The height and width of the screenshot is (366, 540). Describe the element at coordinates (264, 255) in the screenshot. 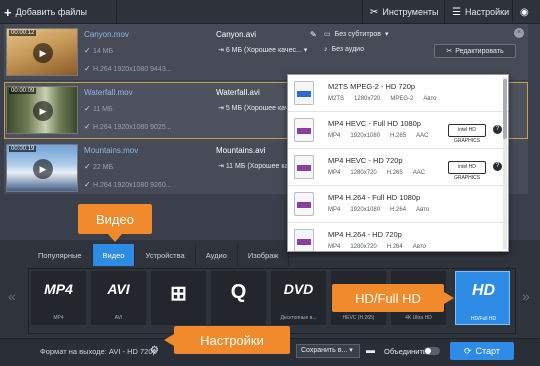

I see `tab-images: Изображ` at that location.